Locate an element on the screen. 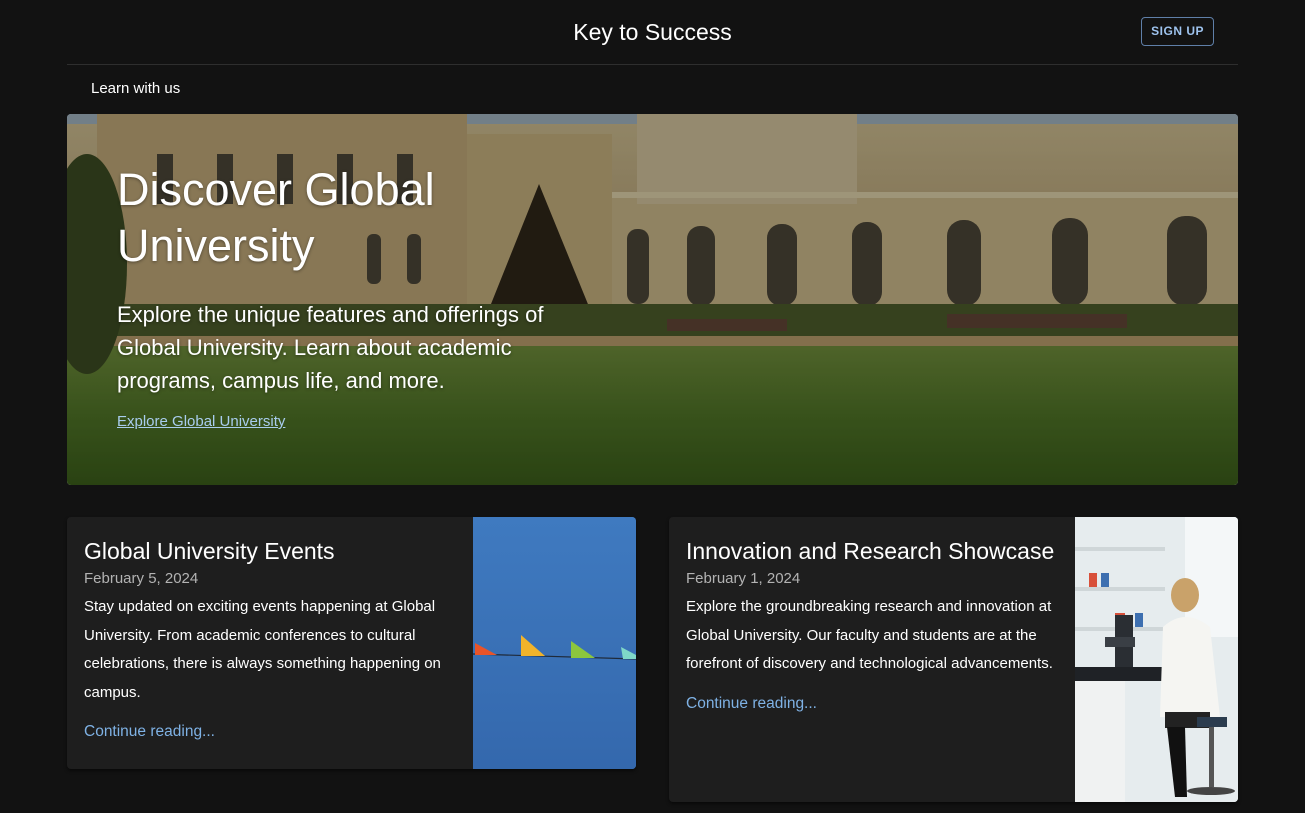 The image size is (1305, 813). post-title: Innovation and Research Showcase is located at coordinates (870, 551).